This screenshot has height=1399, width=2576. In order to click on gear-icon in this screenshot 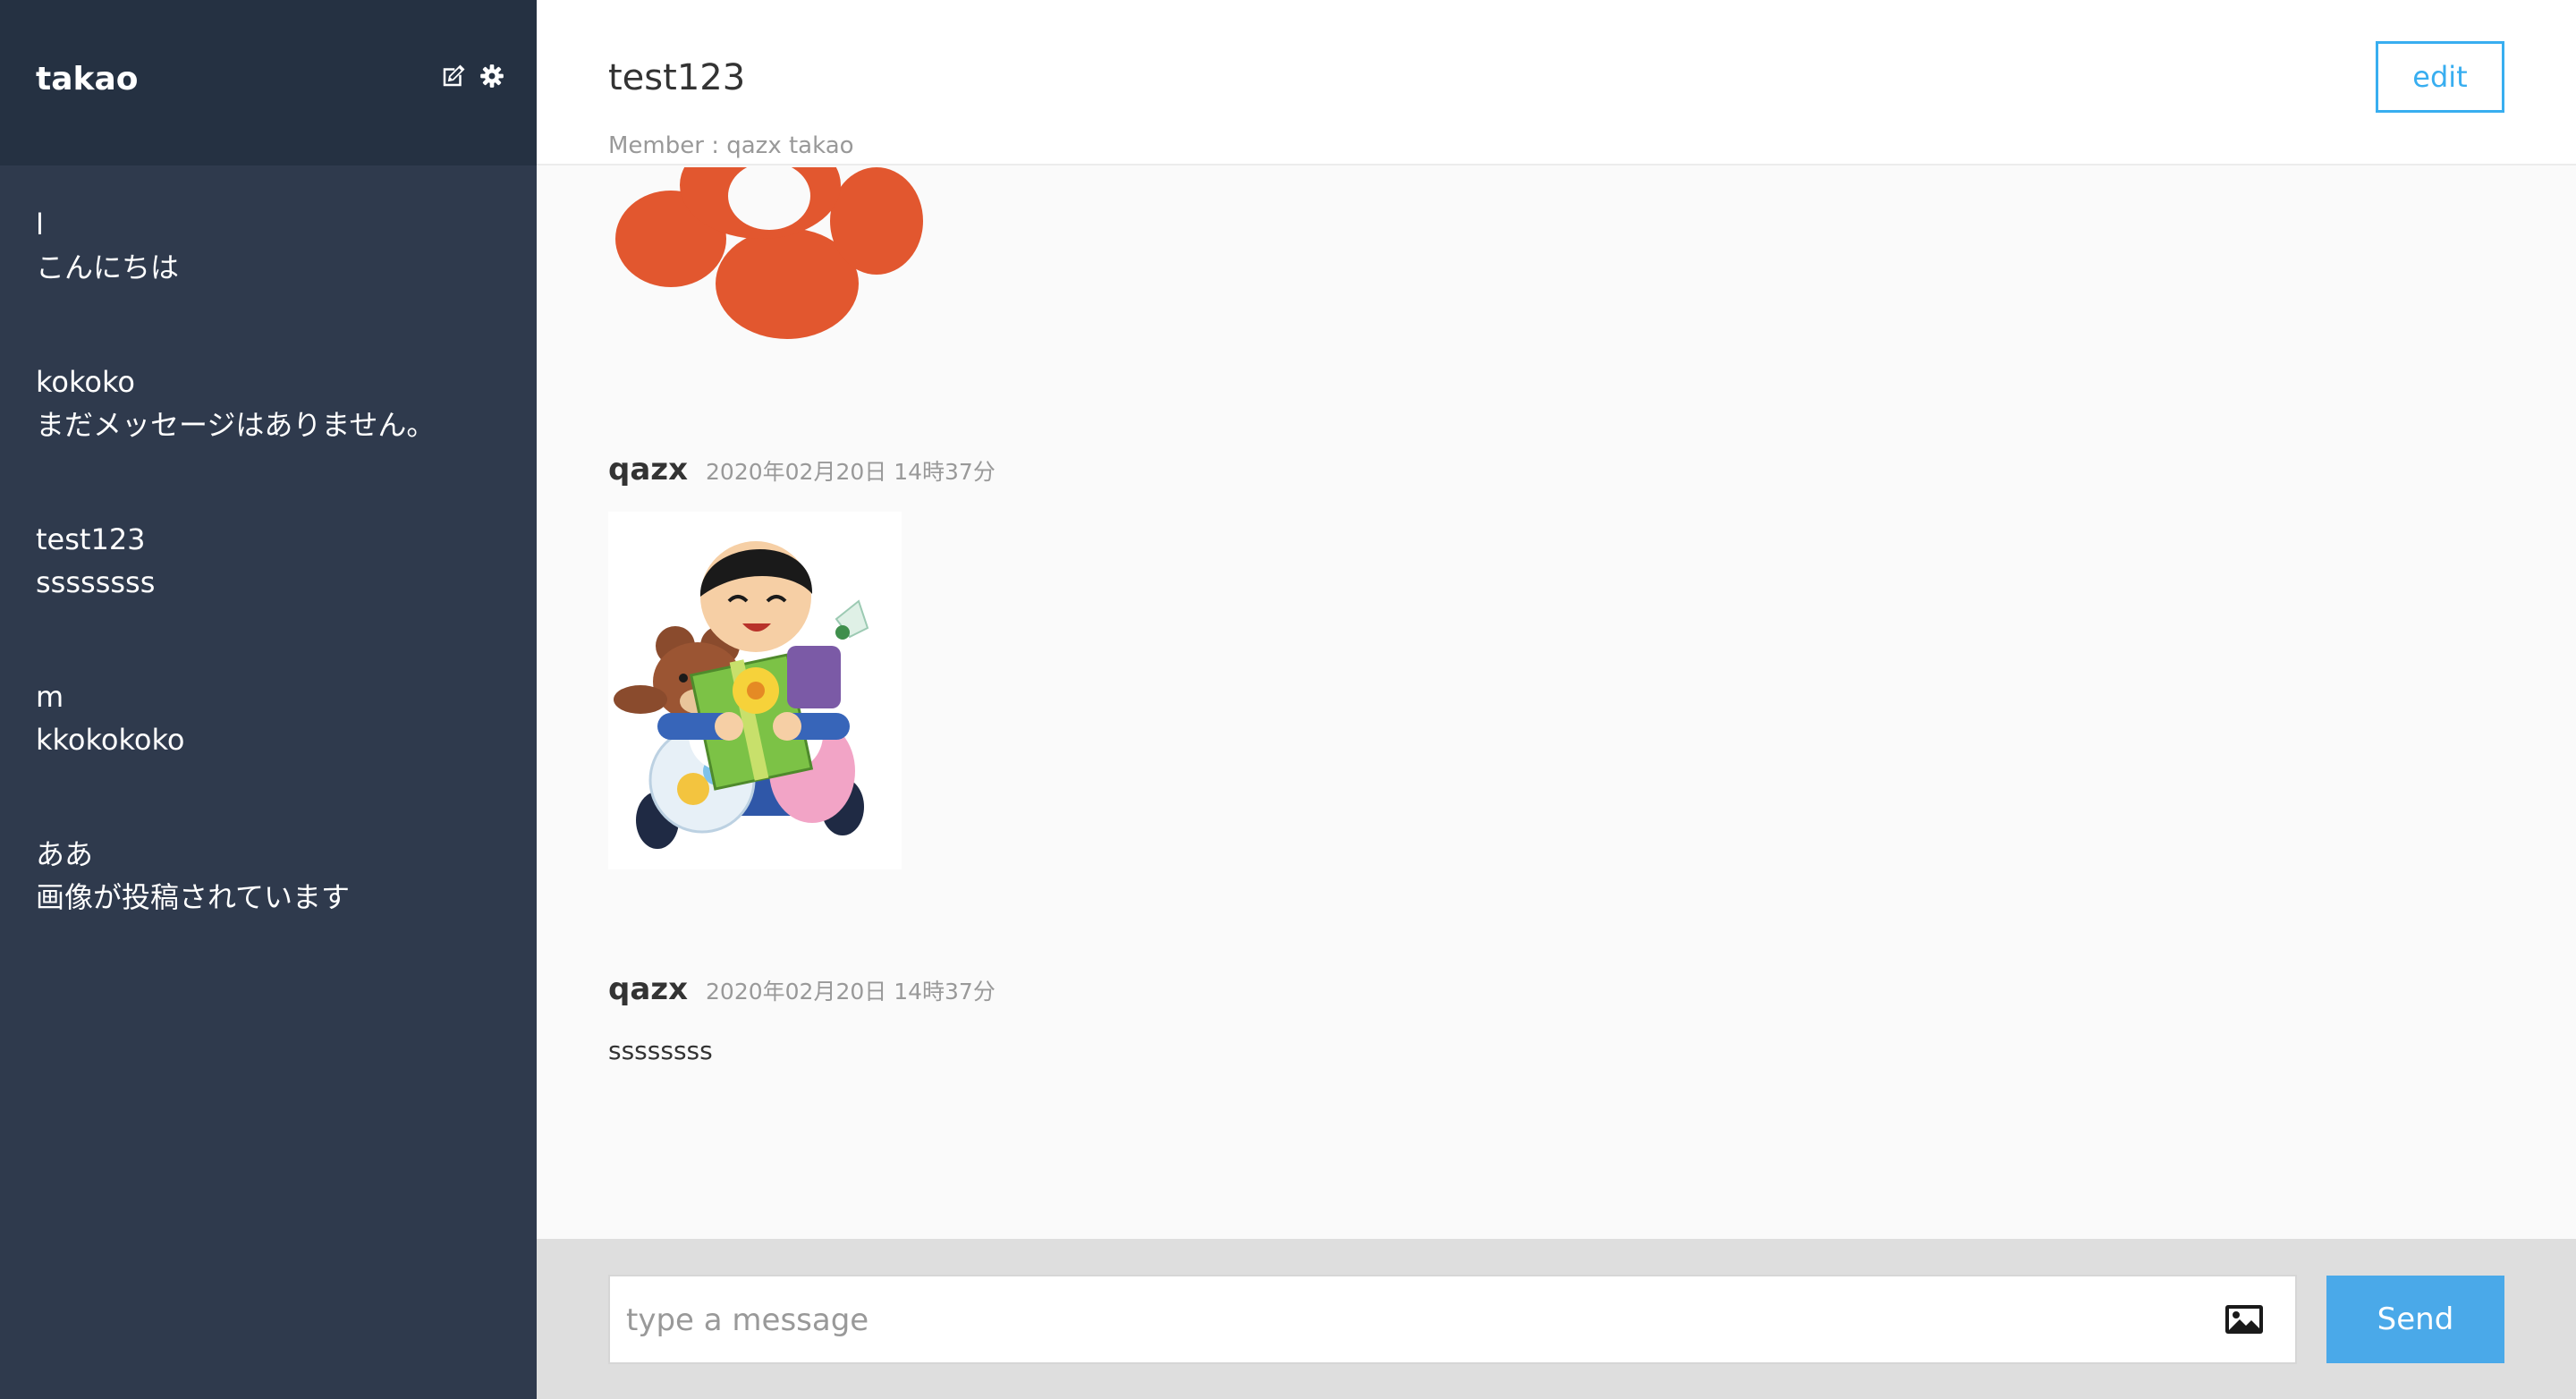, I will do `click(491, 76)`.